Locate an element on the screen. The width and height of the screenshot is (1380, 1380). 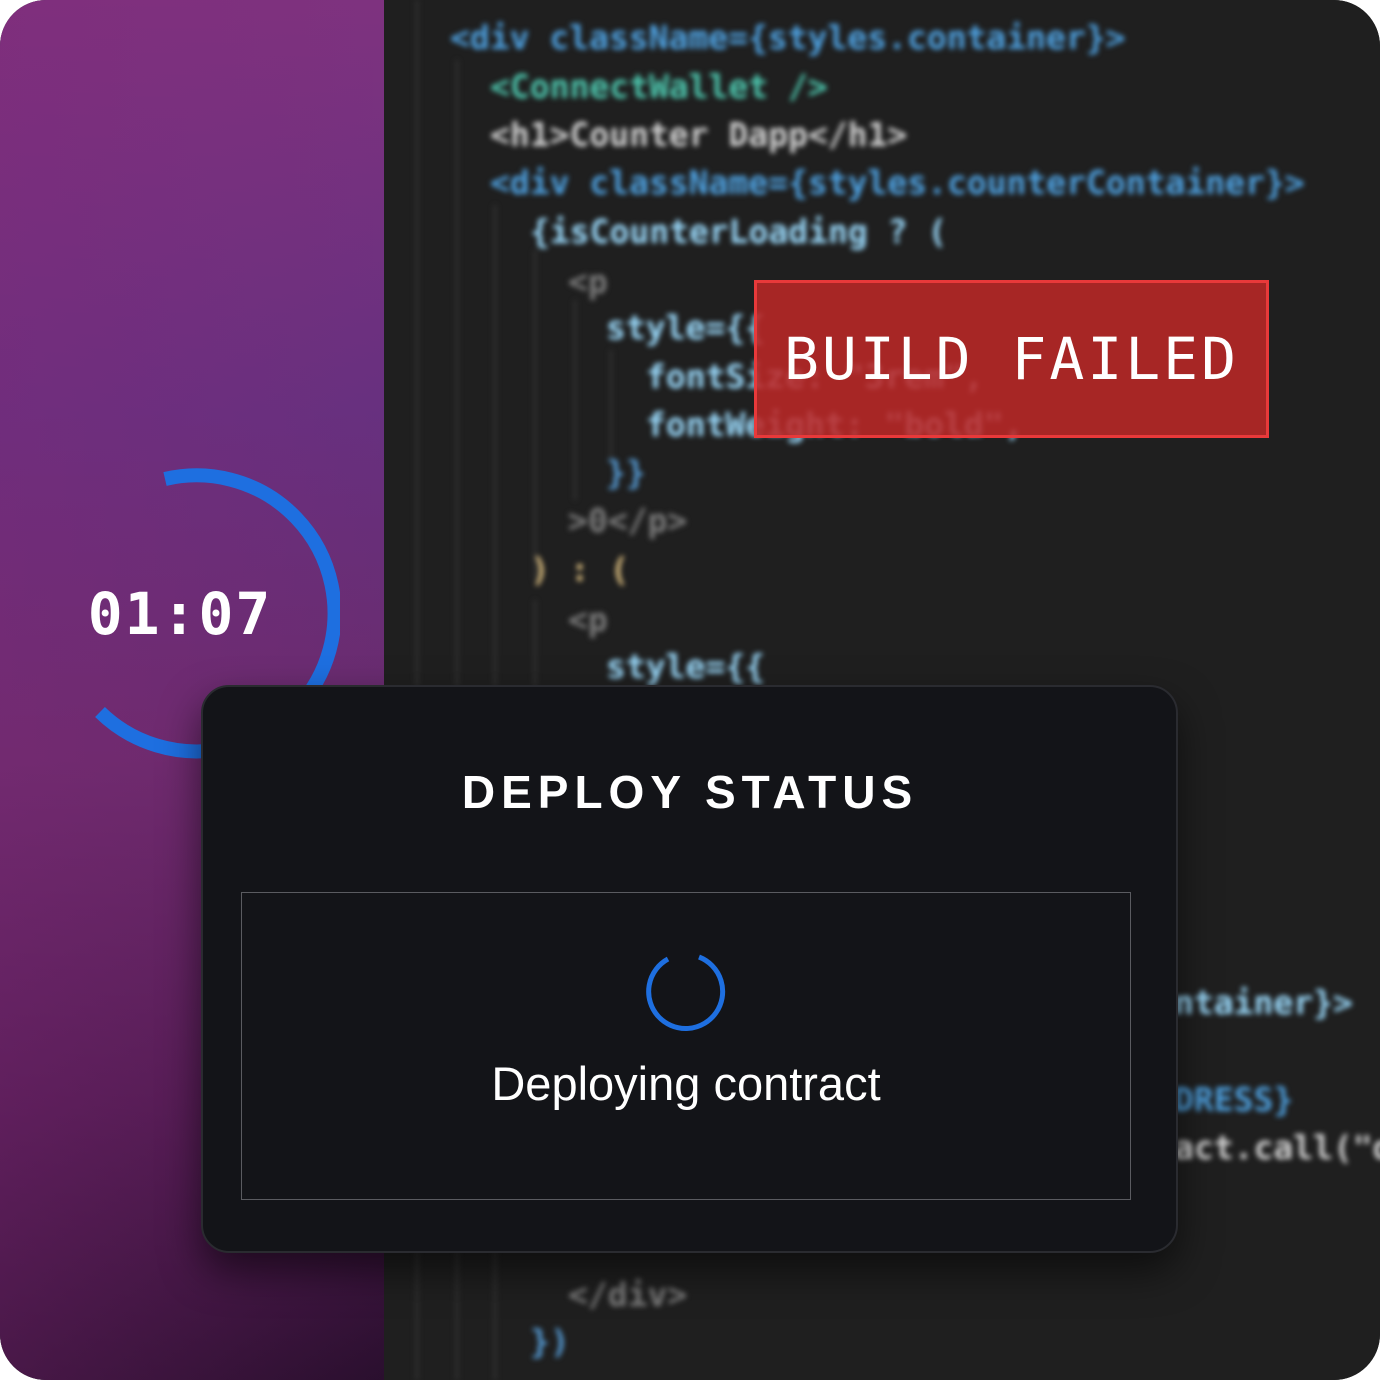
countdown-timer: 01:07 is located at coordinates (180, 614).